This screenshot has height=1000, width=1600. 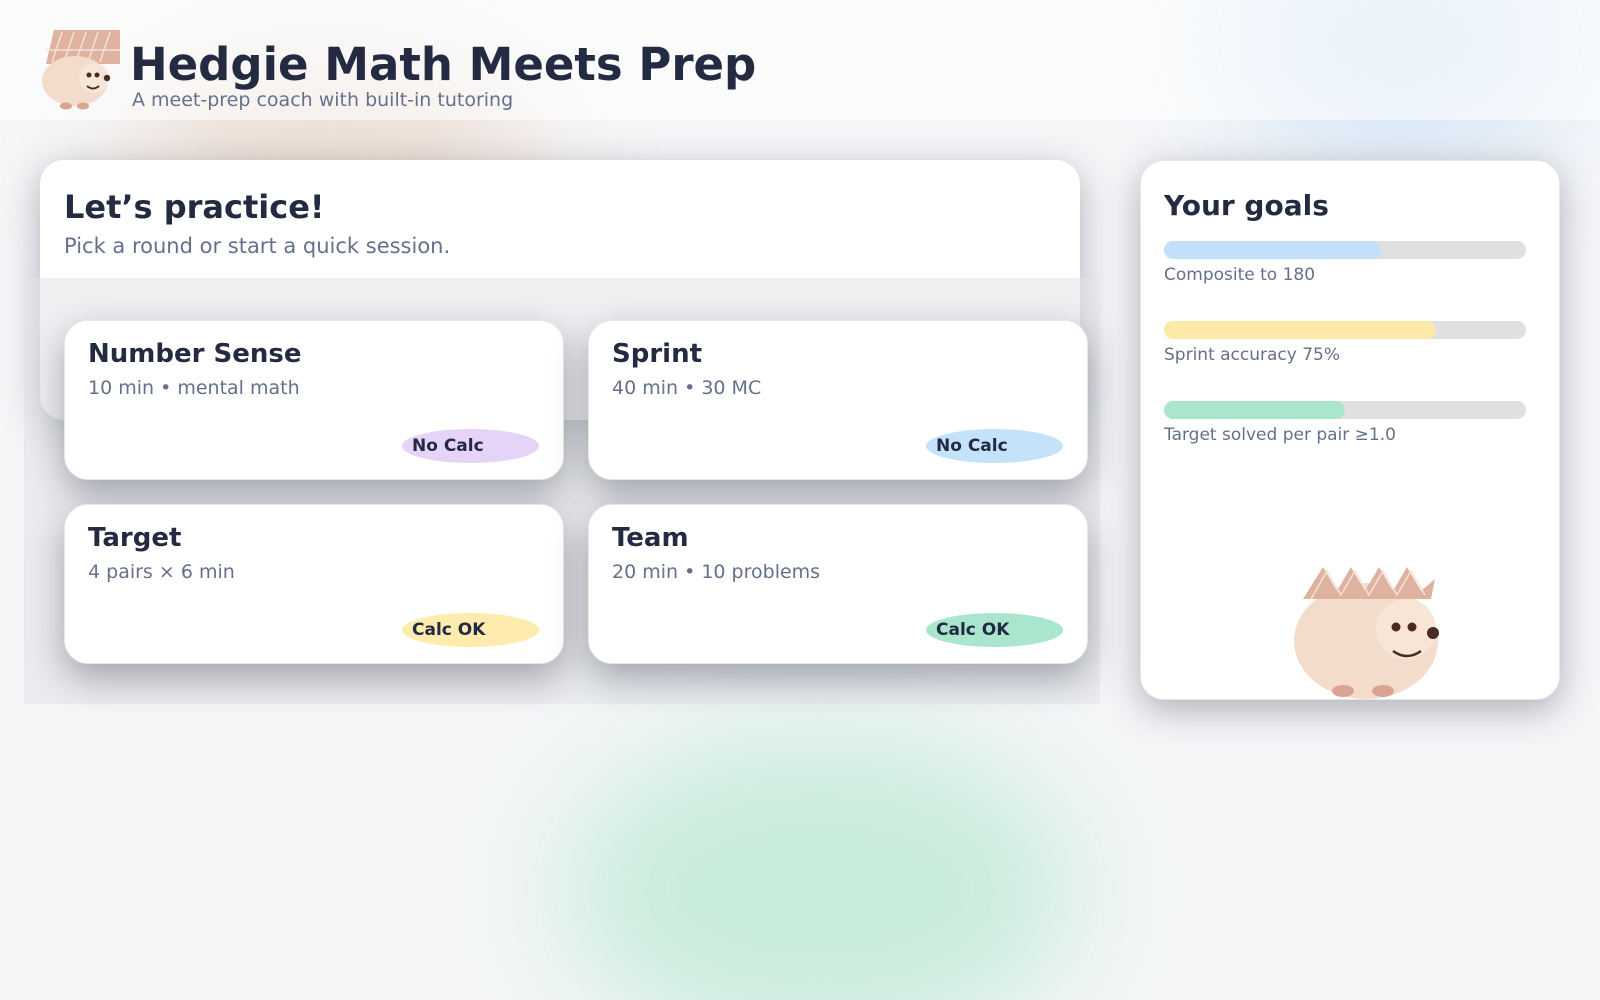 What do you see at coordinates (1252, 355) in the screenshot?
I see `goal-label: Sprint accuracy 75%` at bounding box center [1252, 355].